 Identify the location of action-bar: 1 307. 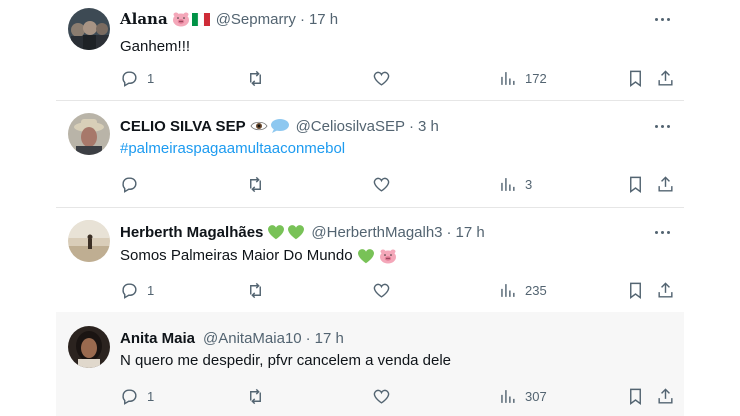
(397, 396).